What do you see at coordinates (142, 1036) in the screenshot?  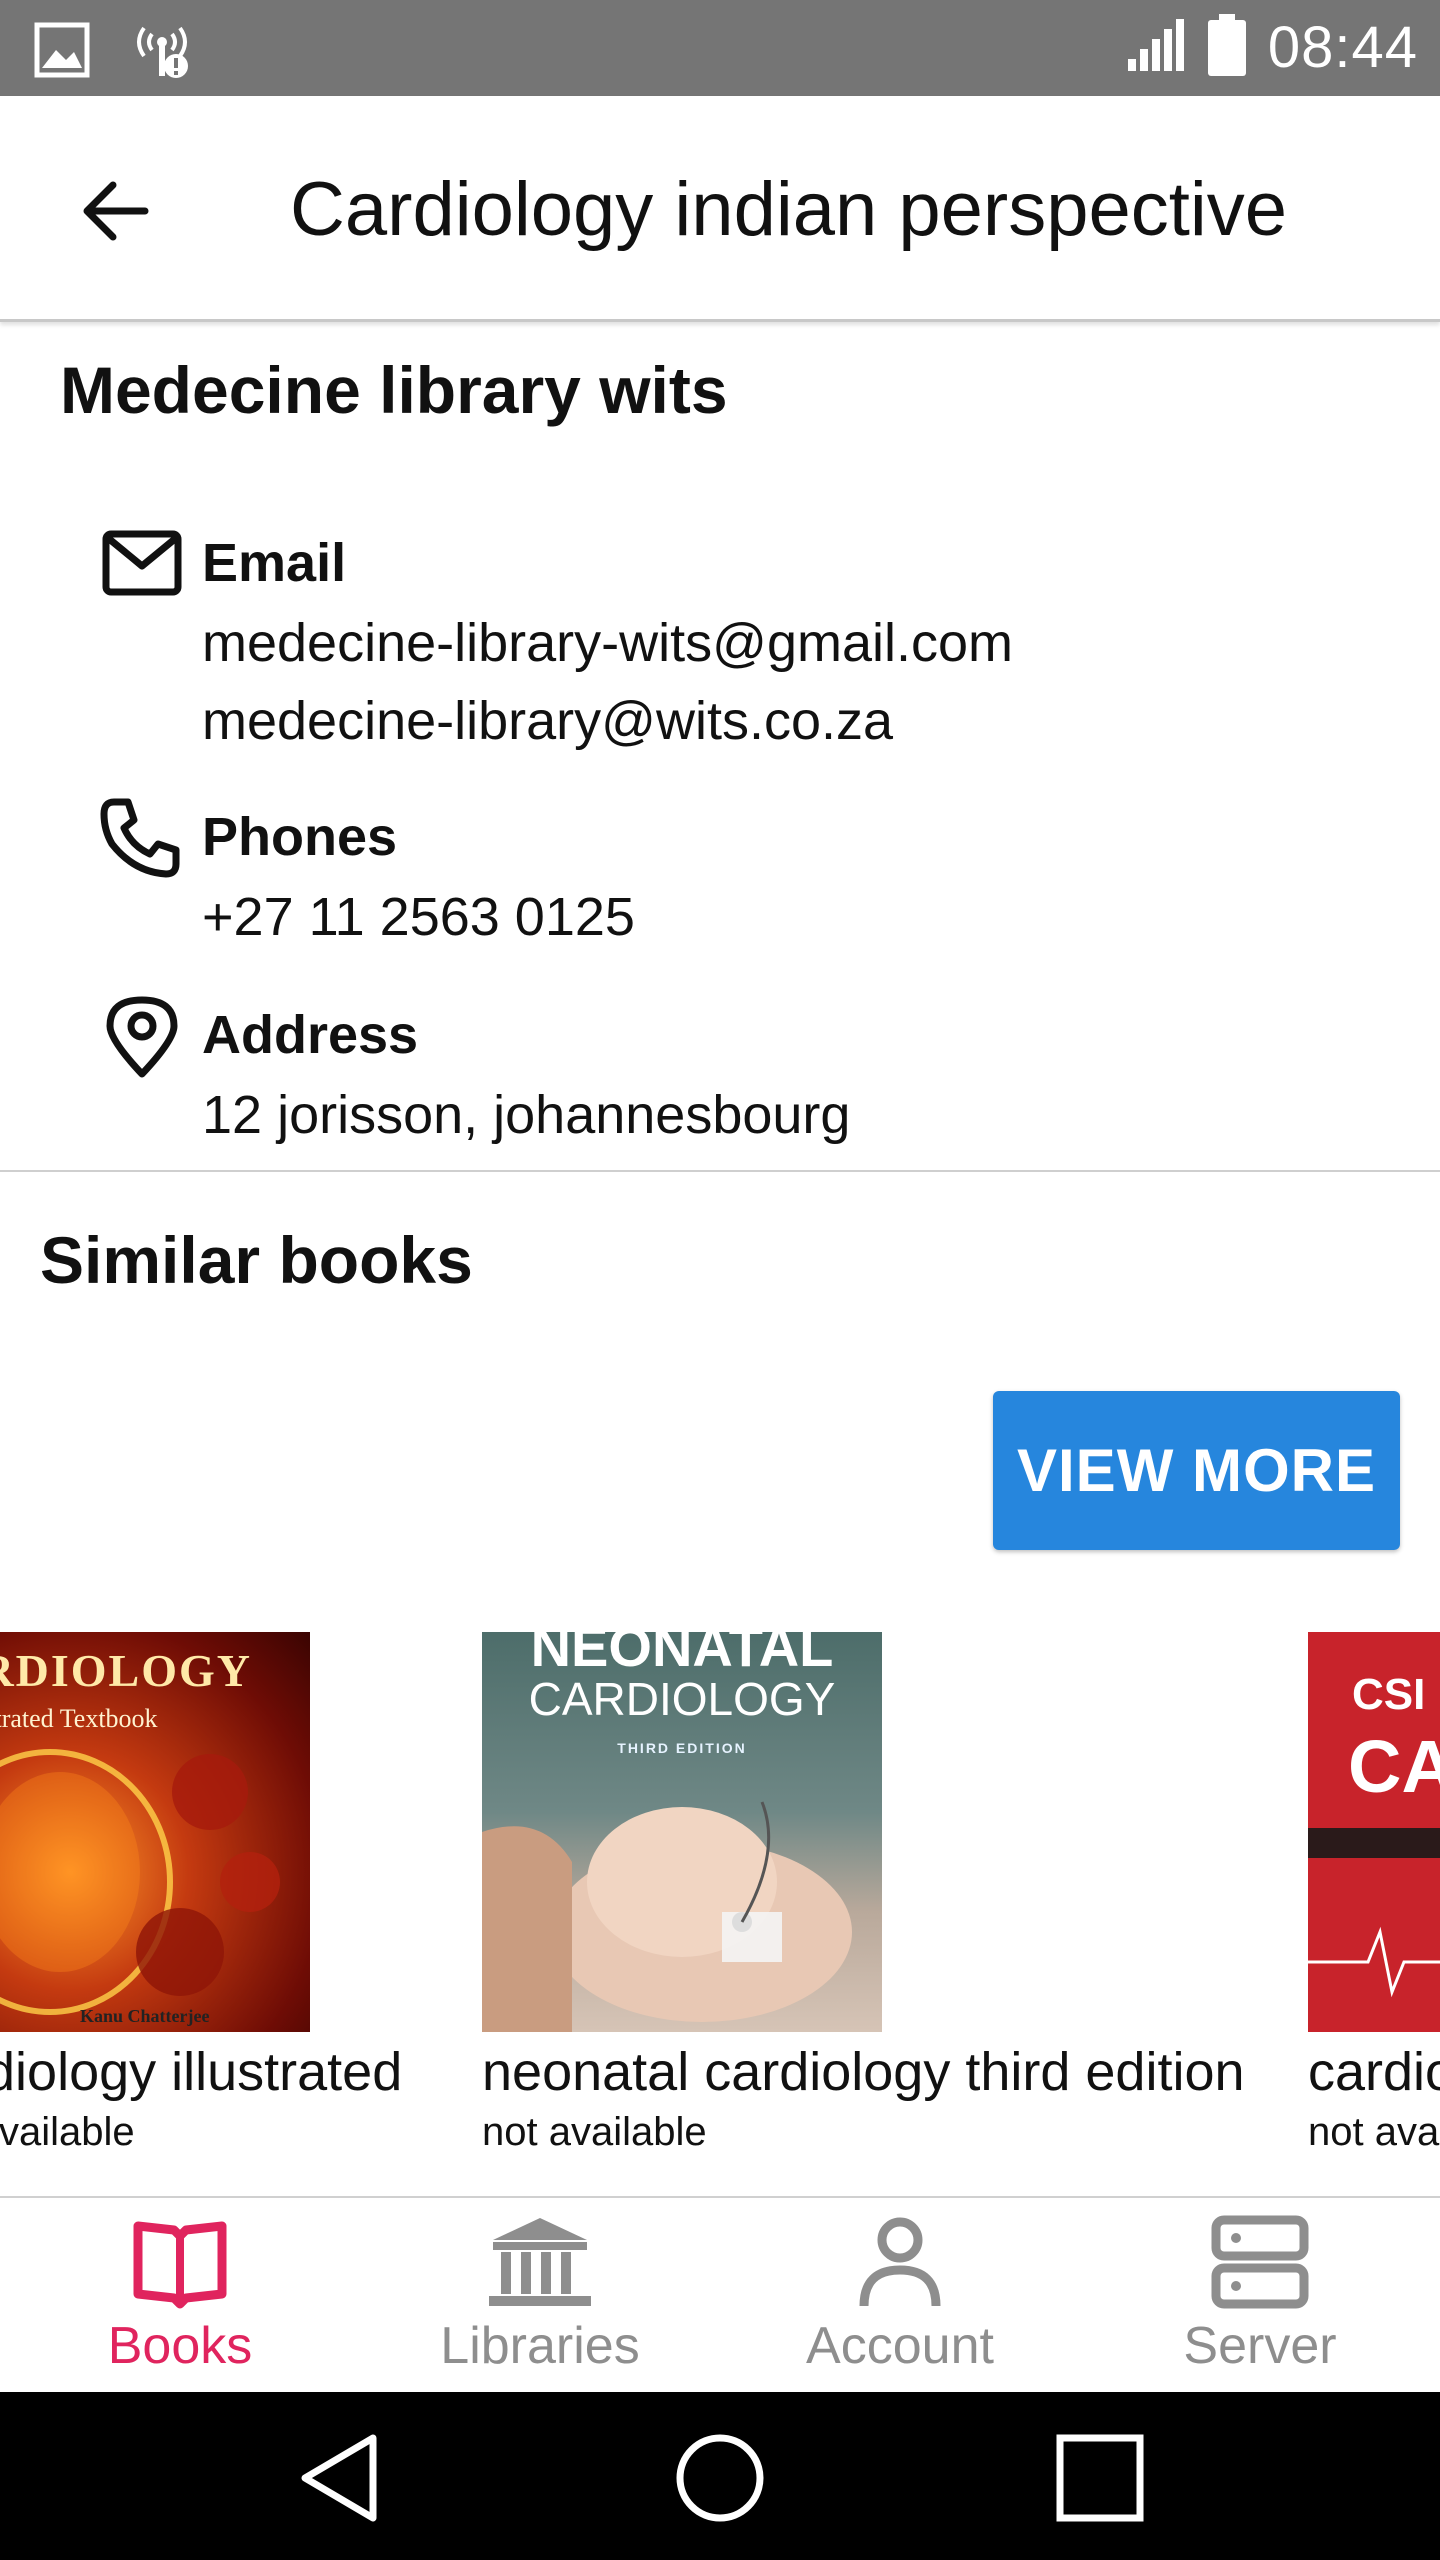 I see `location-pin-icon` at bounding box center [142, 1036].